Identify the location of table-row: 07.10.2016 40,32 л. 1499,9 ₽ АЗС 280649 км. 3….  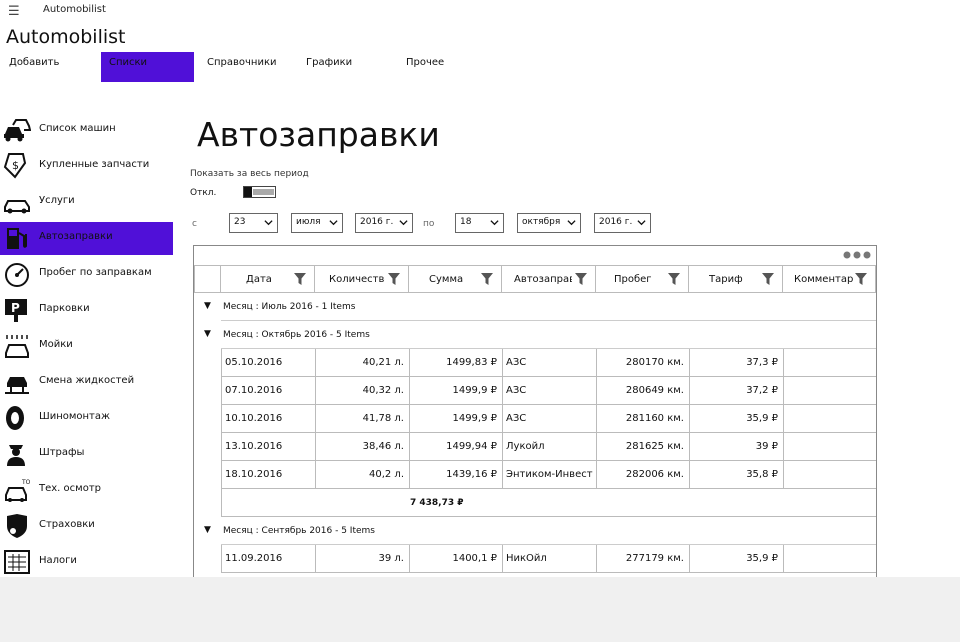
(548, 391).